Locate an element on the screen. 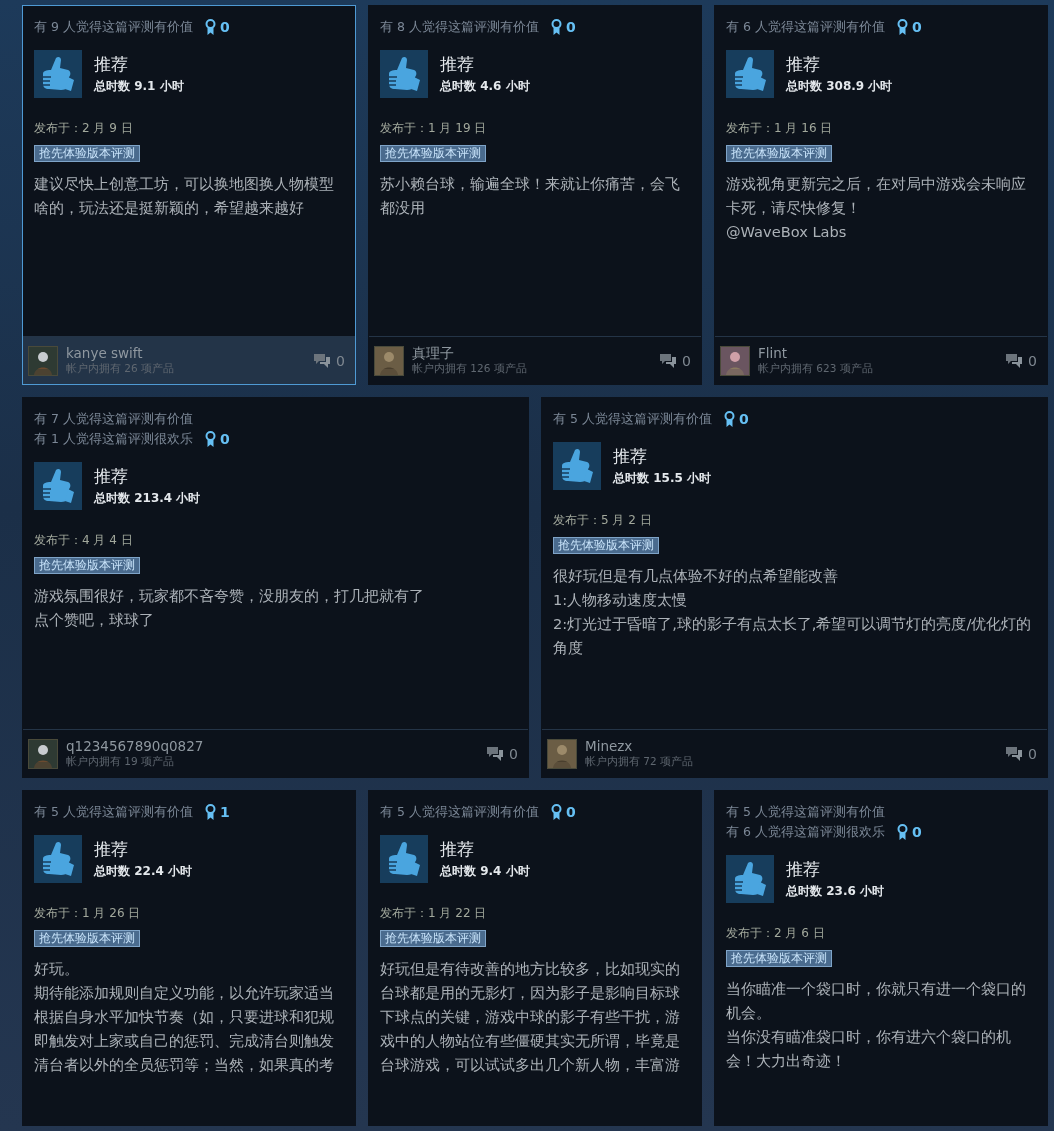 The image size is (1054, 1131). review-card: 有 5 人觉得这篇评测有价值 1 推荐 总时数 22.4 小时 发布于：1 月 26 日 抢先体验版本评测 好玩。 期待能添加规则自定义功能，以允许玩家适当根据自身水平加快节奏（如，只要进球和犯规即触发对上家或自己的惩罚、完成清台则触发清台者以外的全员惩罚等；当然，如果真的考 is located at coordinates (189, 958).